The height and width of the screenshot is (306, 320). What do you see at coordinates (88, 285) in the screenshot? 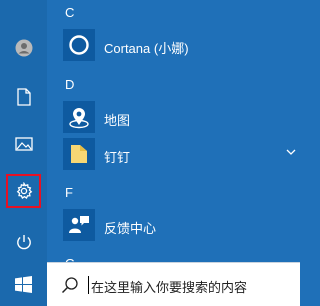
I see `text-caret` at bounding box center [88, 285].